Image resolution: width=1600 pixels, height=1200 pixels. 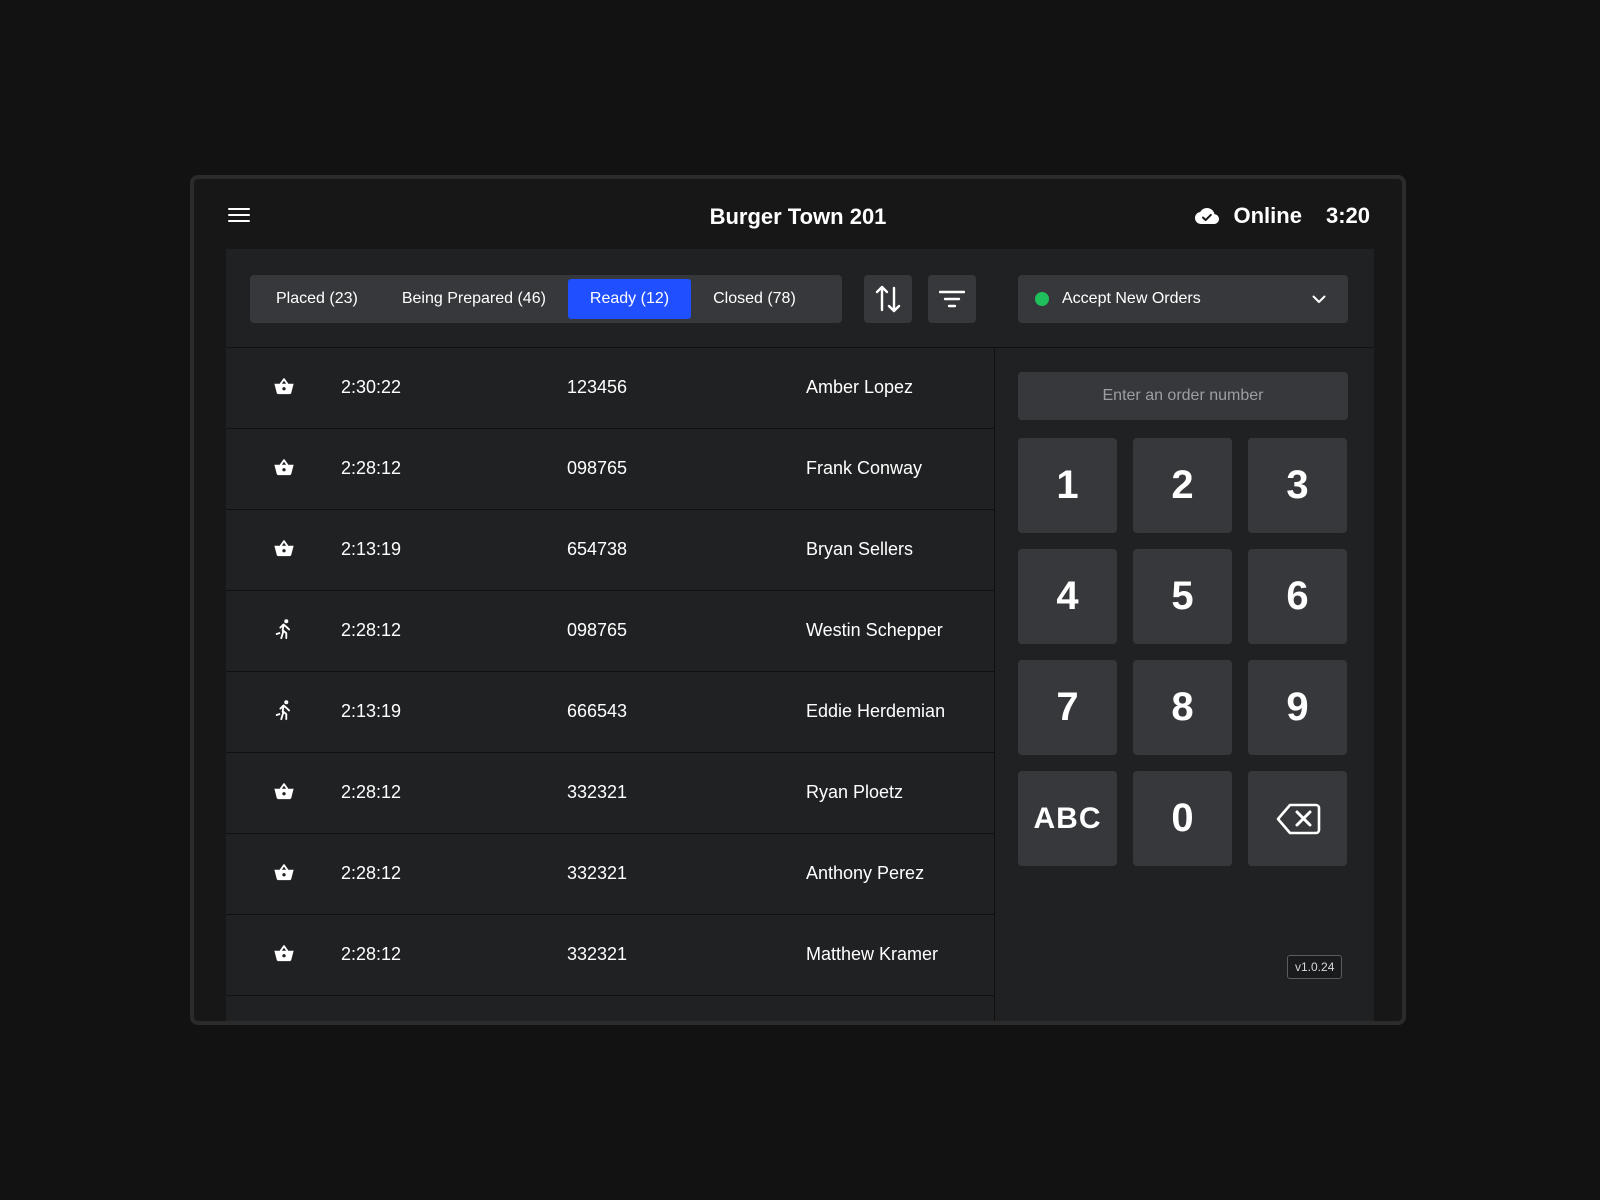 I want to click on order-row: 2:28:12 332321 Ryan Ploetz, so click(x=610, y=793).